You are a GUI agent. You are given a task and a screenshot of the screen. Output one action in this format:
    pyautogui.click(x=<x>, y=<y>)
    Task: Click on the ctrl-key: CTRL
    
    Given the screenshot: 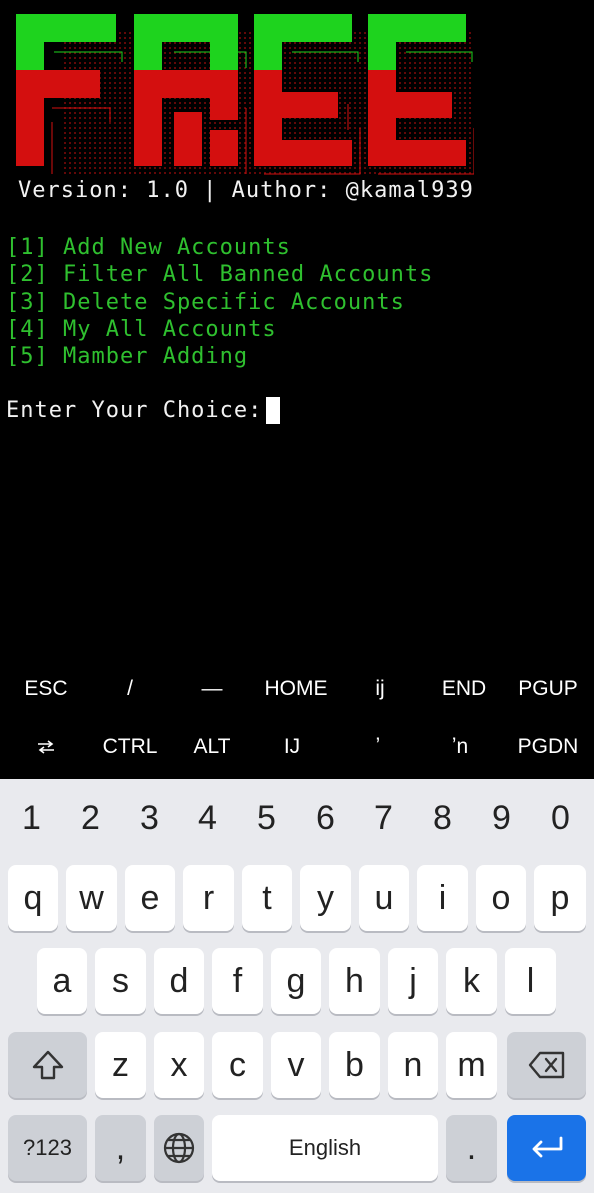 What is the action you would take?
    pyautogui.click(x=130, y=747)
    